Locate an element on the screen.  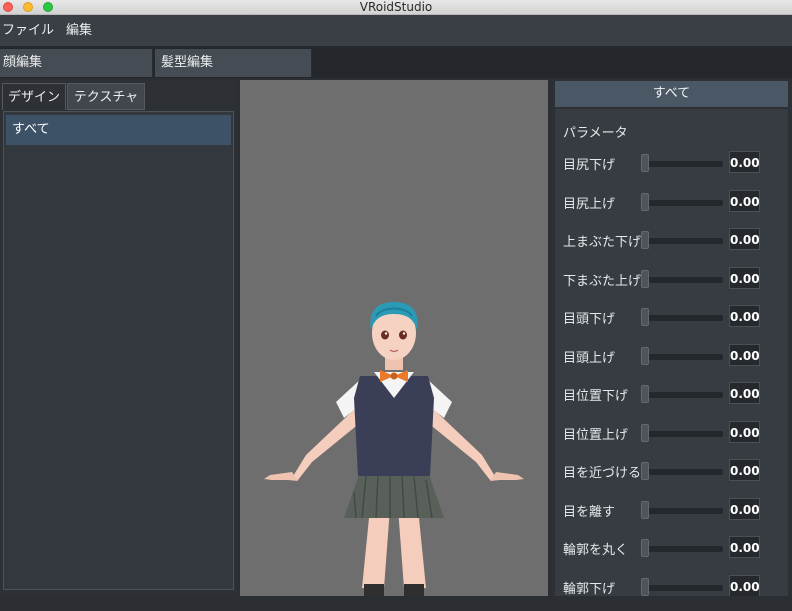
tab-texture: テクスチャ is located at coordinates (106, 96).